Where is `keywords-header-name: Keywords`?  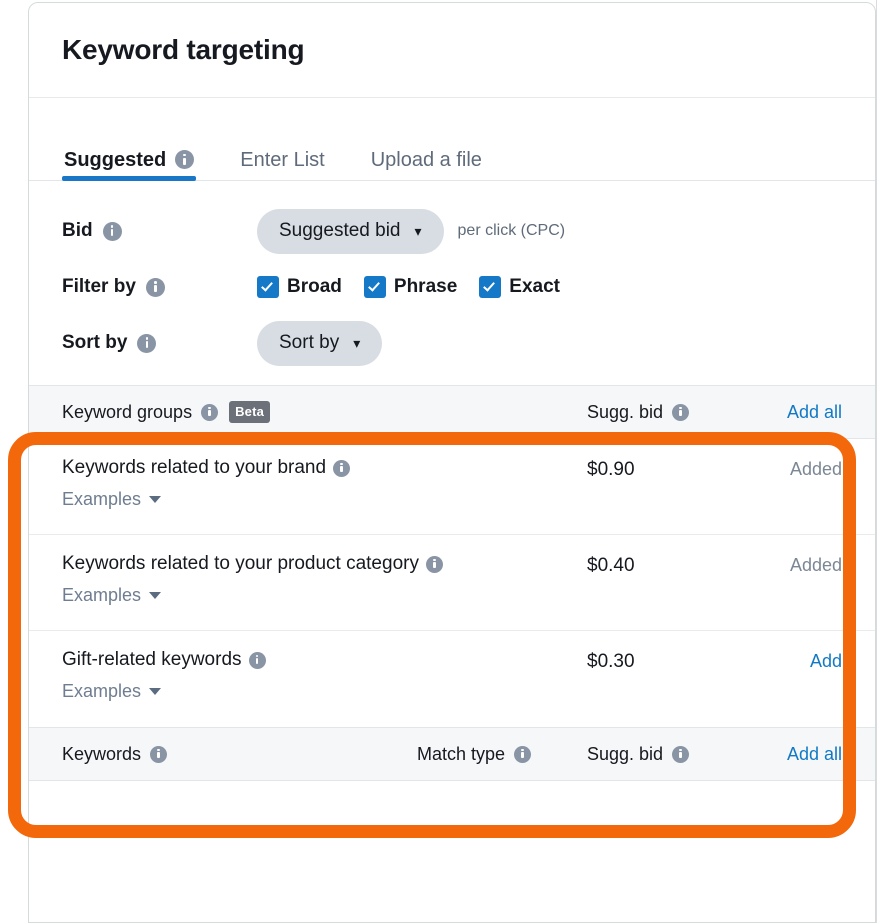 keywords-header-name: Keywords is located at coordinates (239, 754).